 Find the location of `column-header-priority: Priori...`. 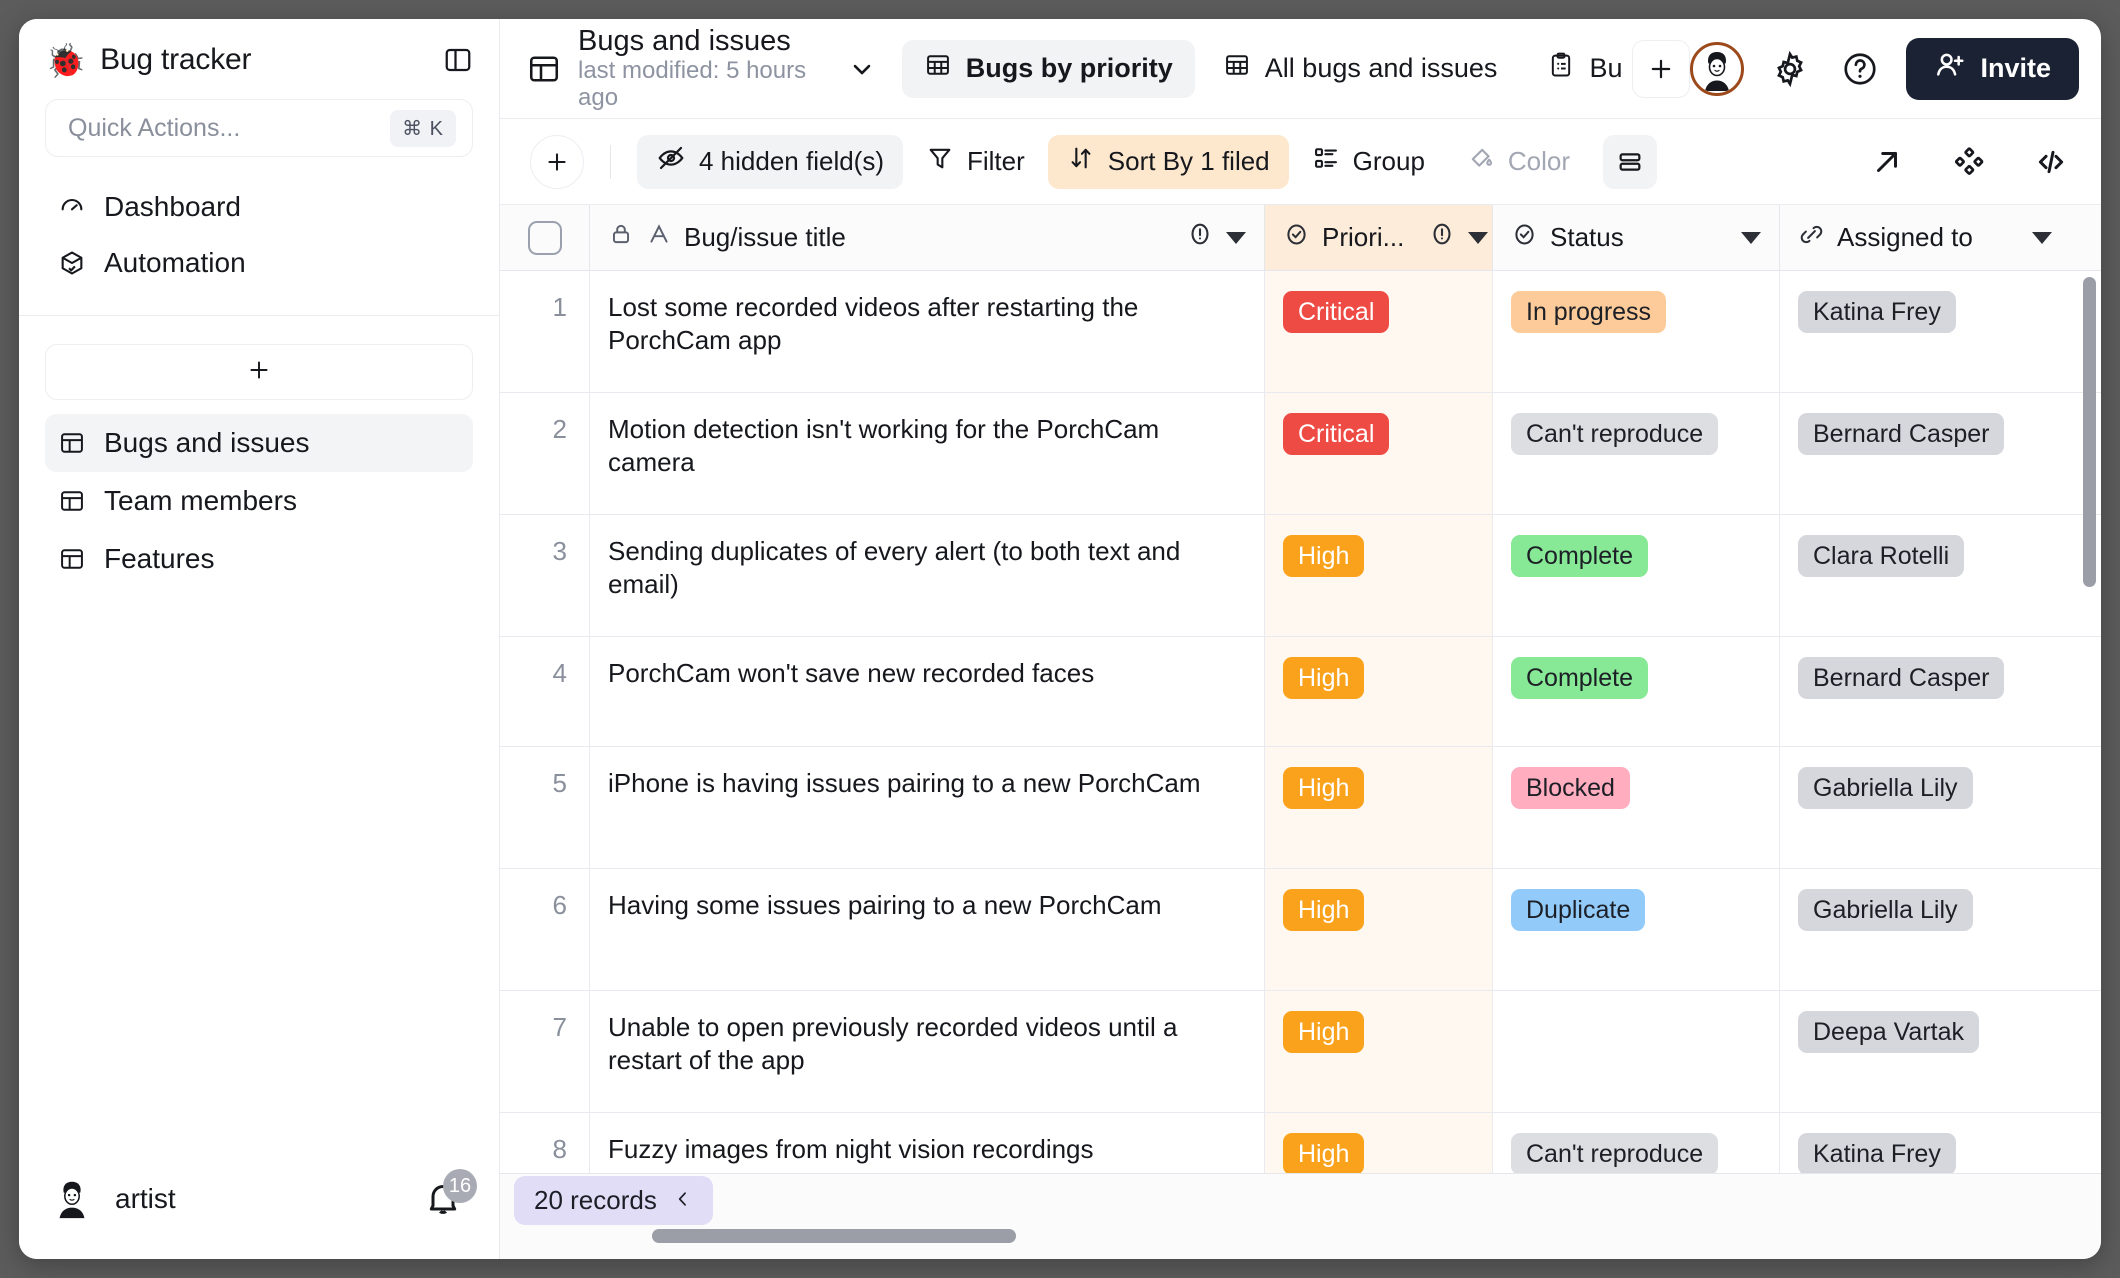

column-header-priority: Priori... is located at coordinates (1379, 237).